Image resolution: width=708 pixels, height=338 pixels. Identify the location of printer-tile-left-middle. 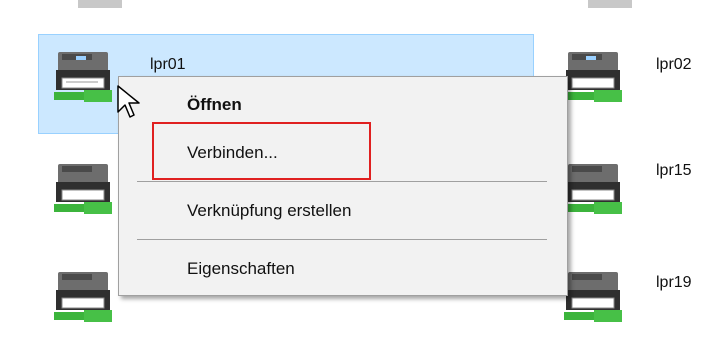
(83, 191).